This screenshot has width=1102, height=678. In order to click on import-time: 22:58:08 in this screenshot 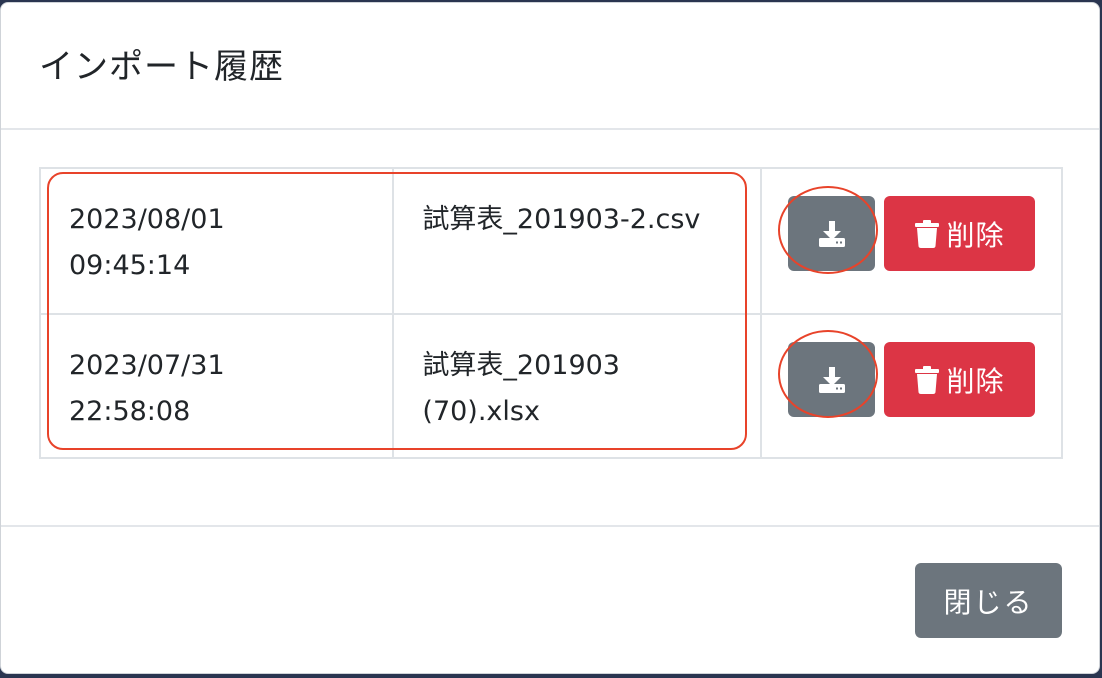, I will do `click(130, 411)`.